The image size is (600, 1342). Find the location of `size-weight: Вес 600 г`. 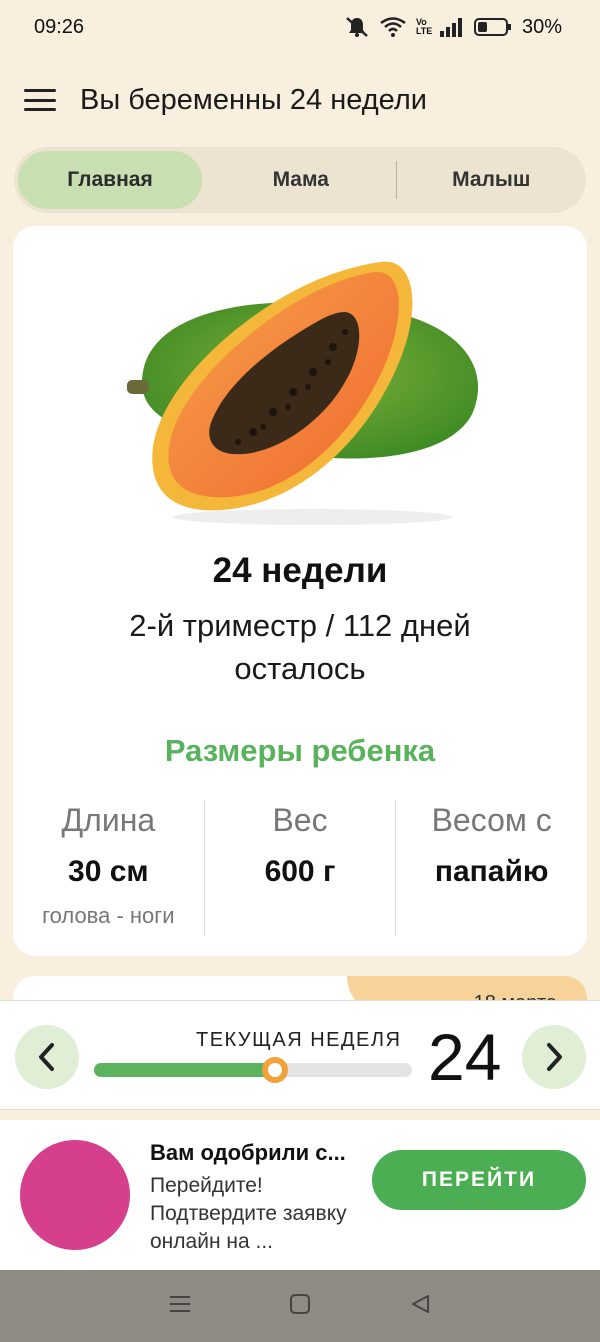

size-weight: Вес 600 г is located at coordinates (299, 868).